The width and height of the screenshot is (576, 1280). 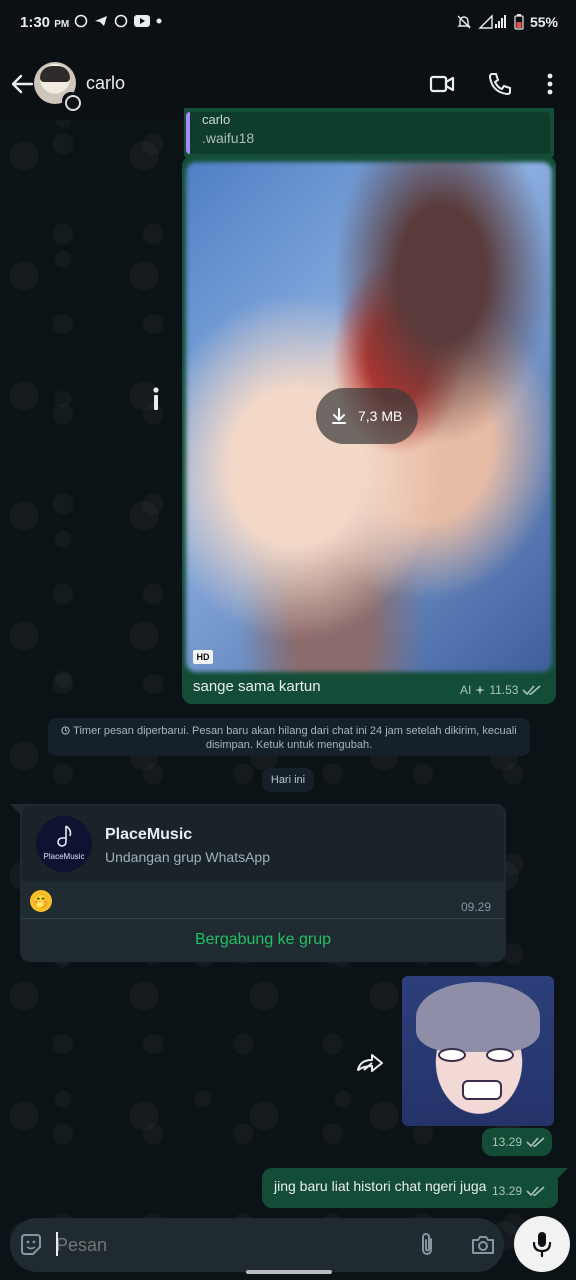 I want to click on forward-icon, so click(x=370, y=1065).